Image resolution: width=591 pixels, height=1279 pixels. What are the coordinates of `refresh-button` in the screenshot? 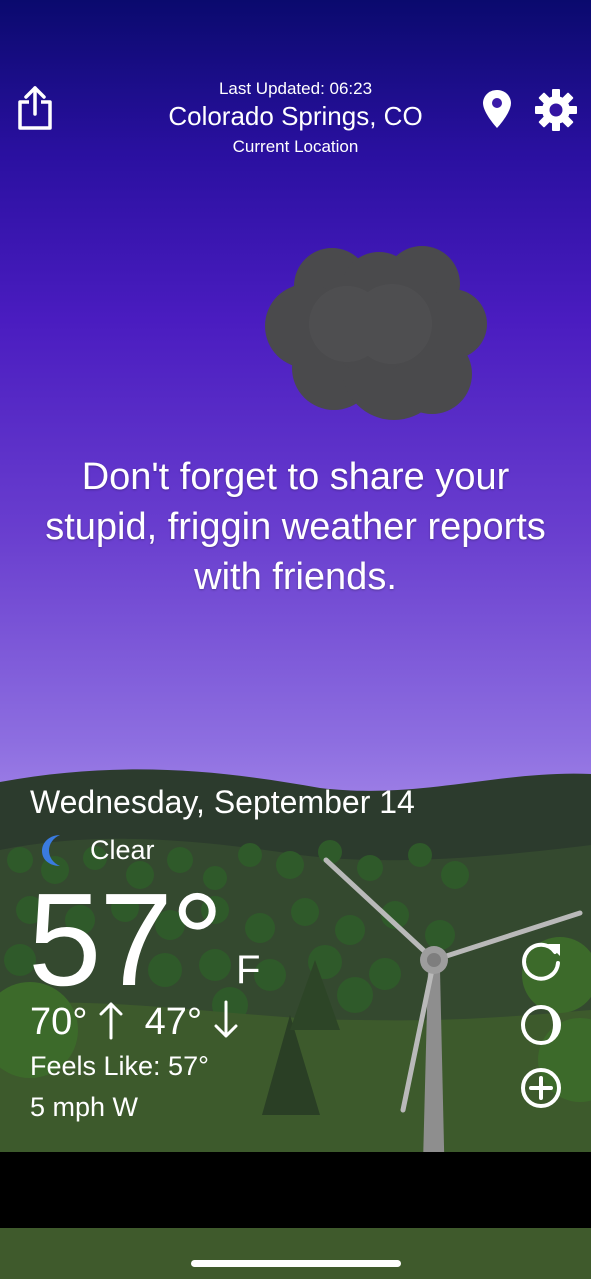 It's located at (541, 961).